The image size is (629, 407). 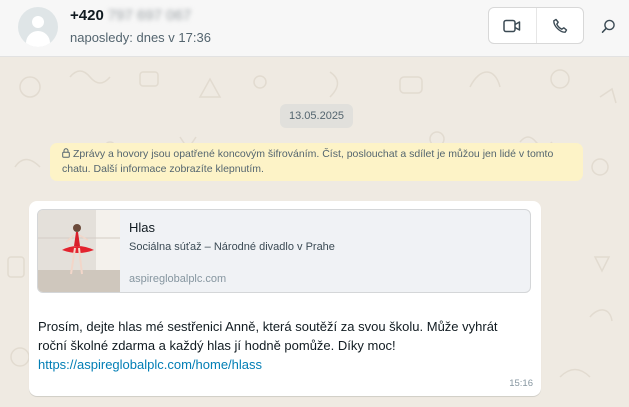 I want to click on search-button, so click(x=608, y=26).